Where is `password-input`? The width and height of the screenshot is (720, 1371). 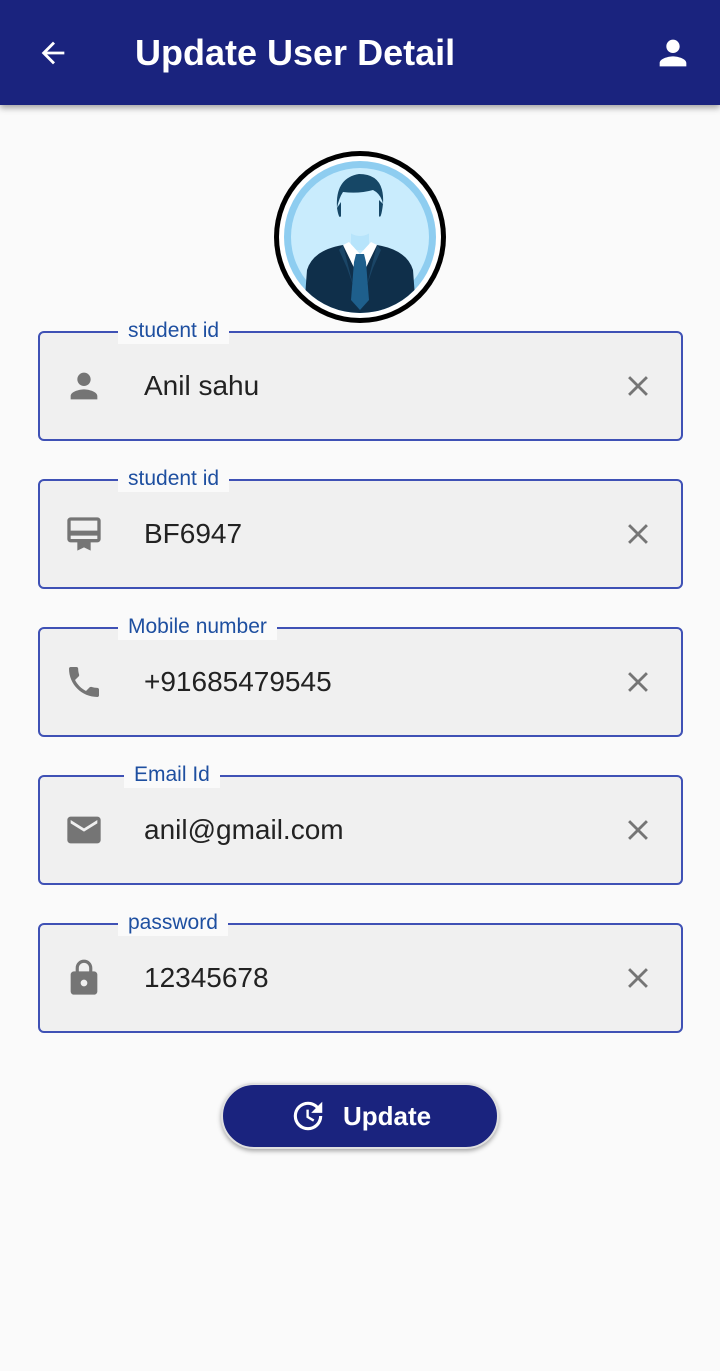 password-input is located at coordinates (364, 978).